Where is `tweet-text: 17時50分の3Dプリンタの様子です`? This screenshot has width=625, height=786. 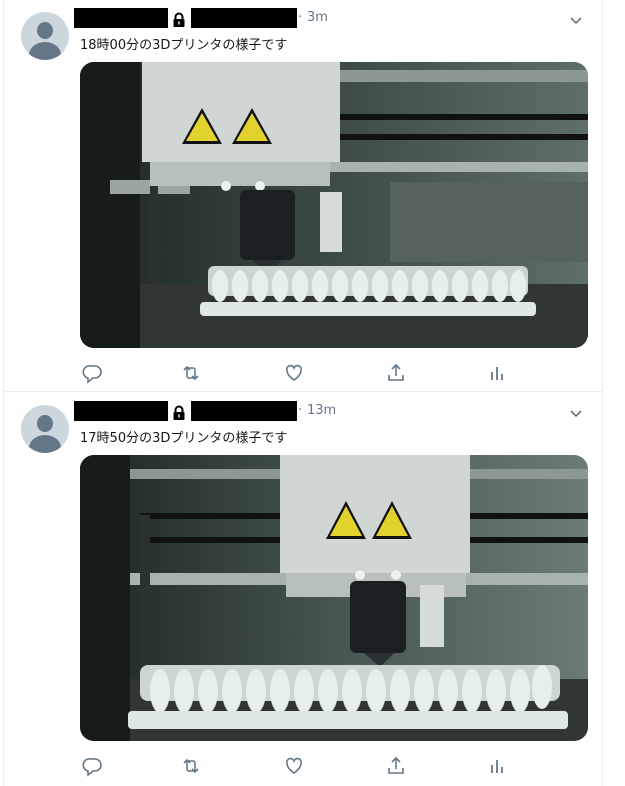 tweet-text: 17時50分の3Dプリンタの様子です is located at coordinates (184, 438).